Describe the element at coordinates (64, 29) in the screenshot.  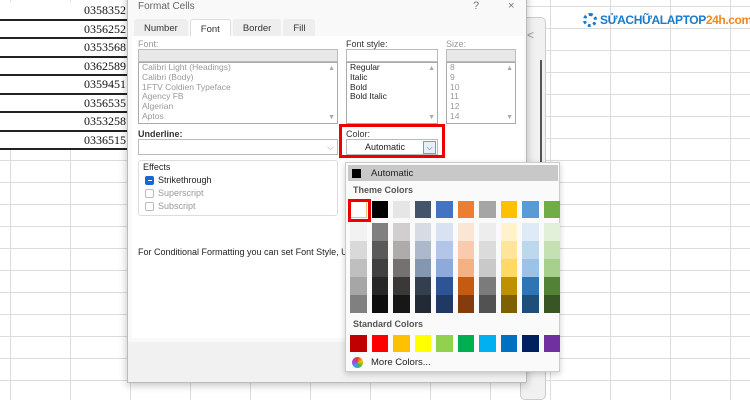
I see `cell-value: 0356252` at that location.